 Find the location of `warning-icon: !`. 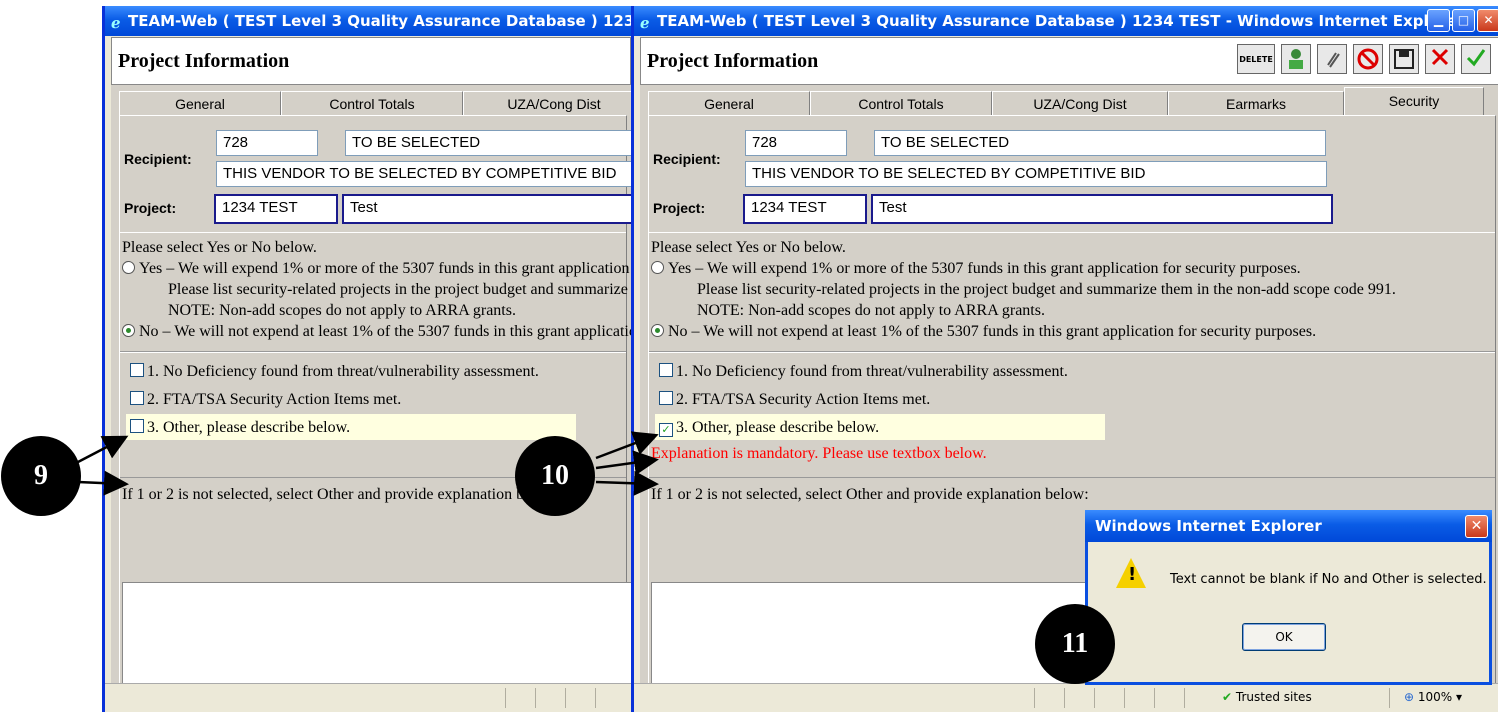

warning-icon: ! is located at coordinates (1131, 573).